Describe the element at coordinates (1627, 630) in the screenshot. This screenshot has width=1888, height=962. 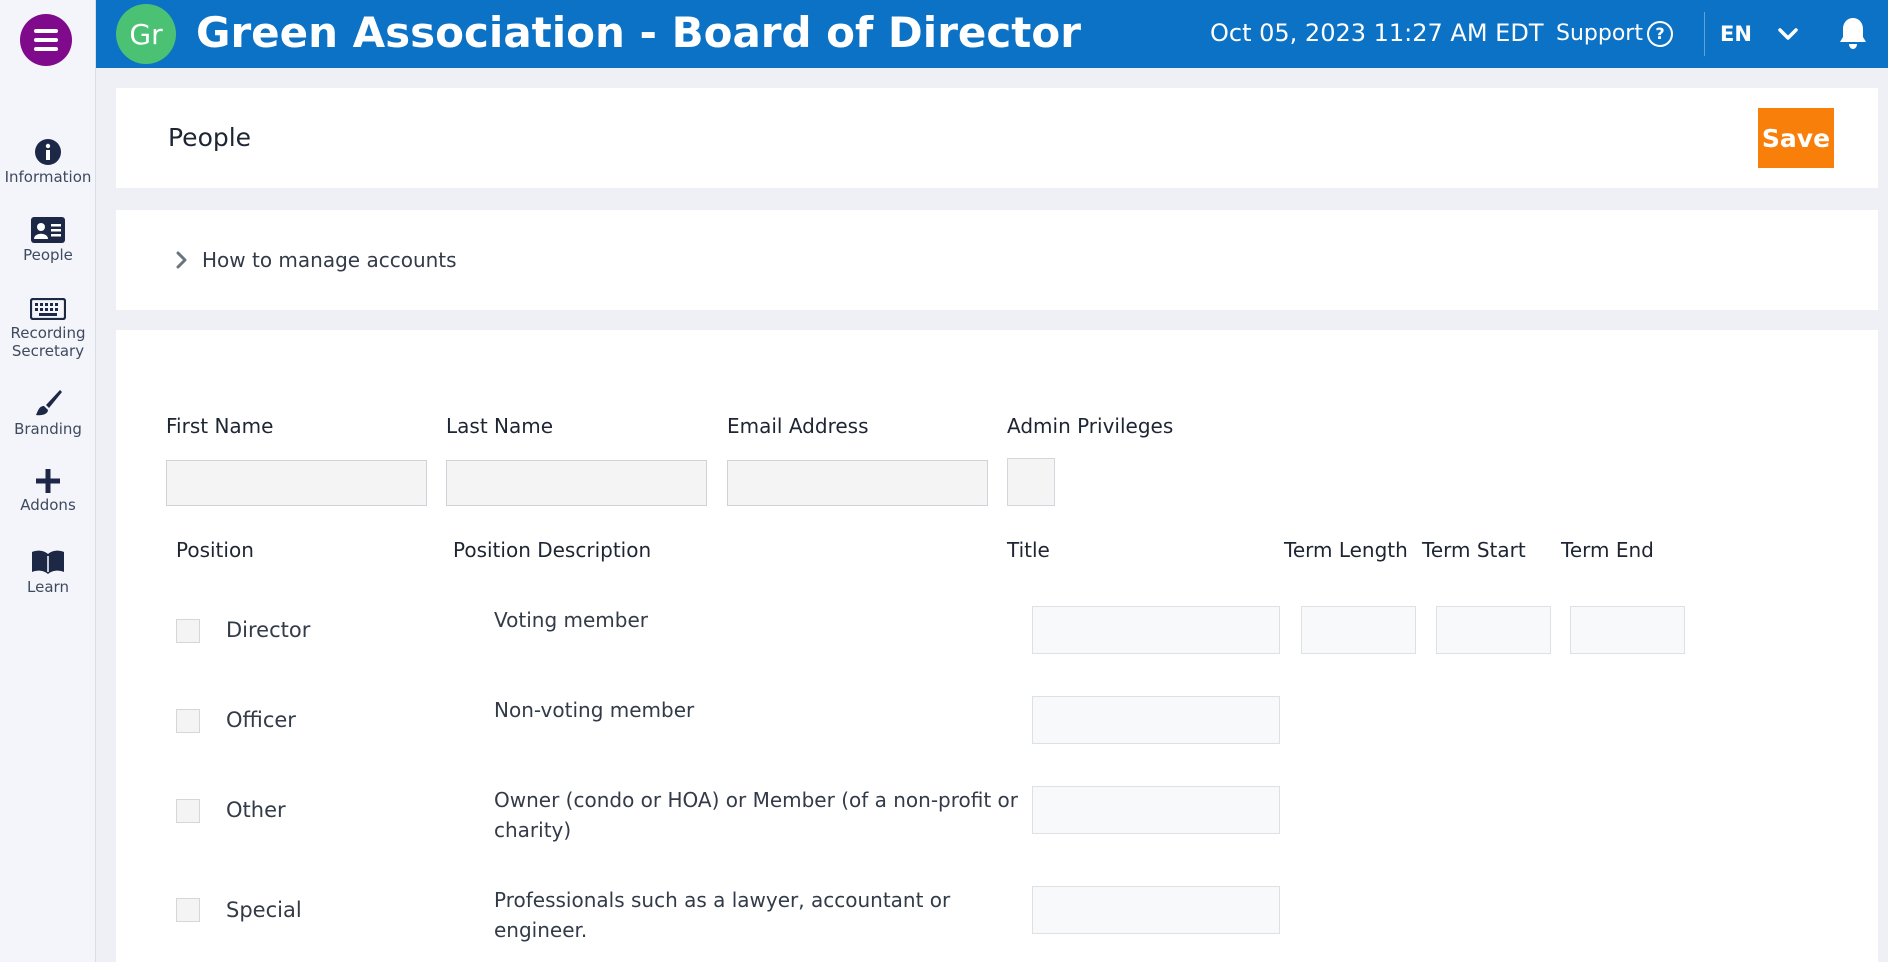
I see `director-term-end-input` at that location.